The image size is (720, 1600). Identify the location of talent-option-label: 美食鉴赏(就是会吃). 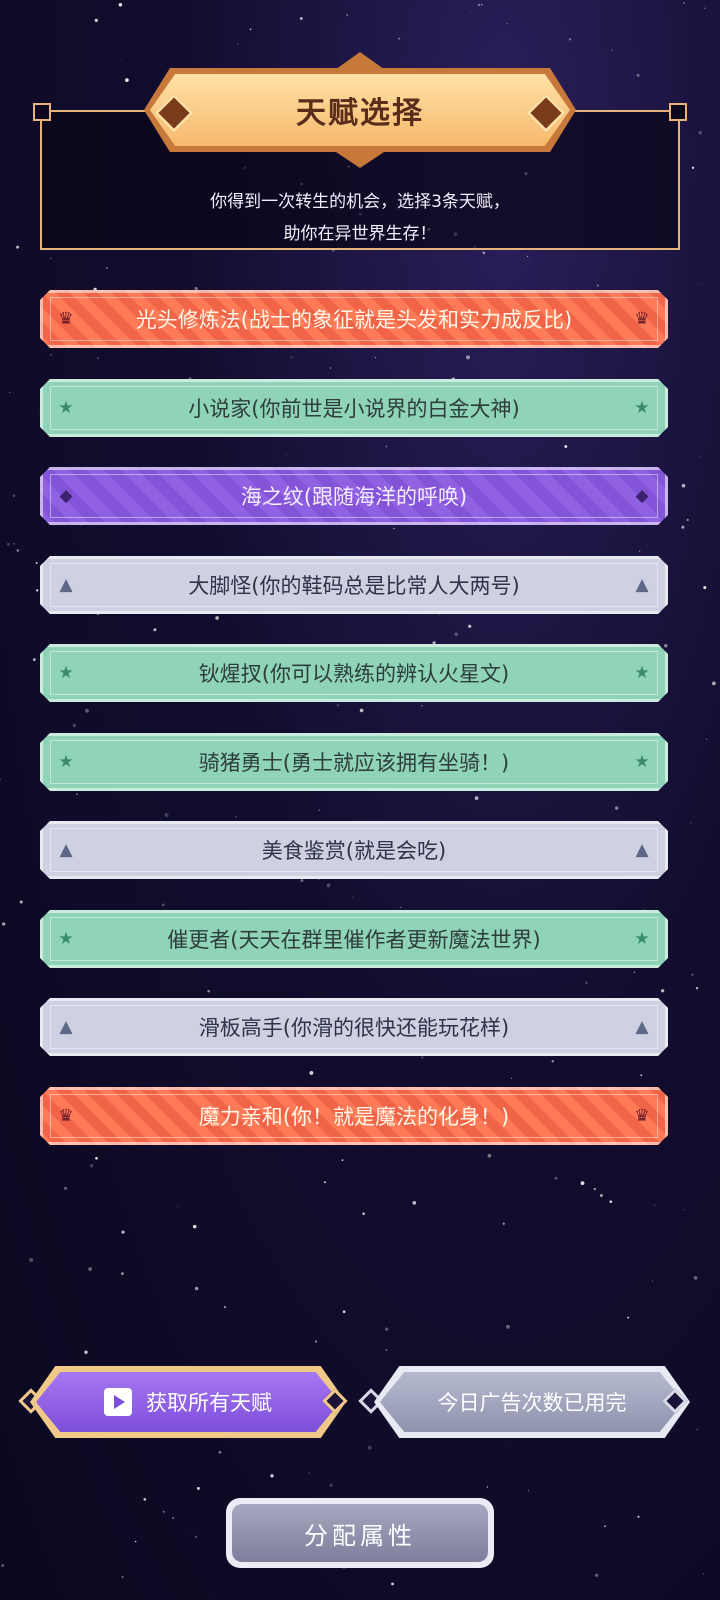
(354, 851).